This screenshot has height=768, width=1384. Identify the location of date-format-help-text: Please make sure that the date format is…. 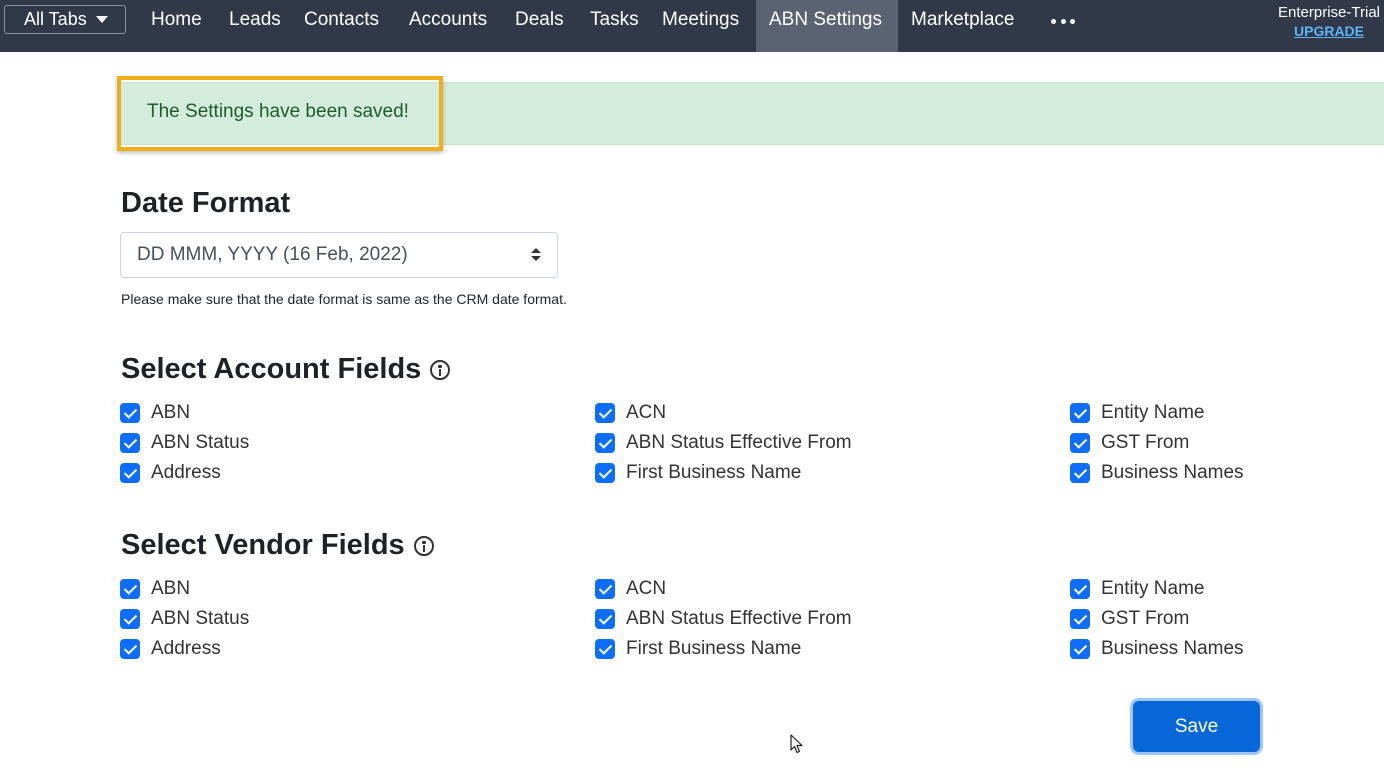
(344, 299).